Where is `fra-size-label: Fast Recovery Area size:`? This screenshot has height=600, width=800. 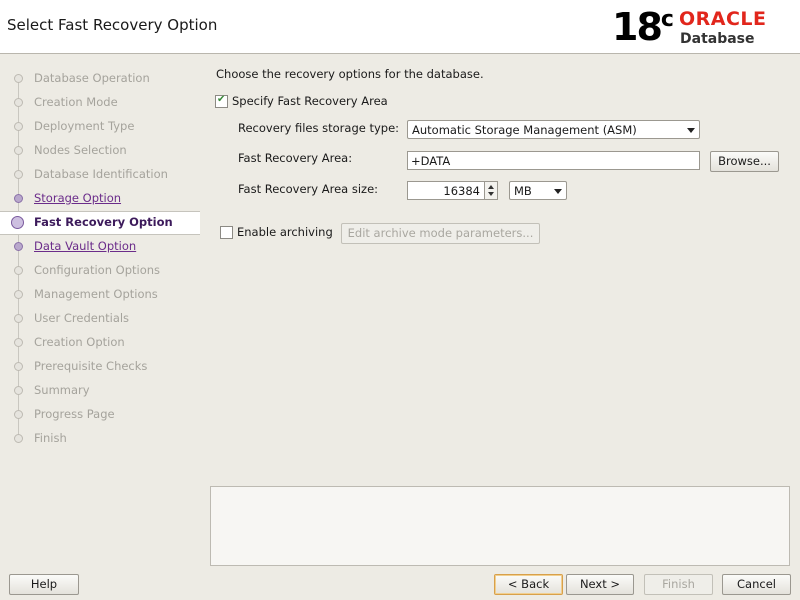 fra-size-label: Fast Recovery Area size: is located at coordinates (308, 189).